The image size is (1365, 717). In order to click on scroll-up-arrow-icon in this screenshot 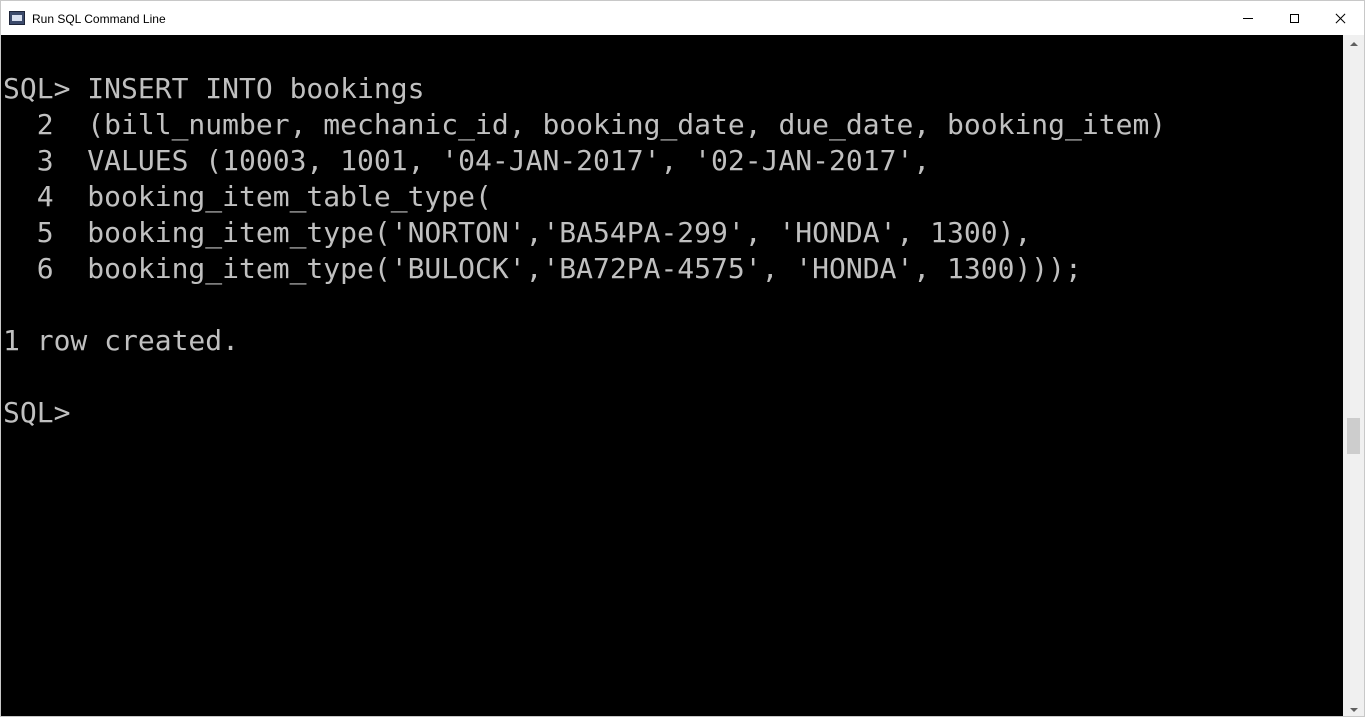, I will do `click(1353, 43)`.